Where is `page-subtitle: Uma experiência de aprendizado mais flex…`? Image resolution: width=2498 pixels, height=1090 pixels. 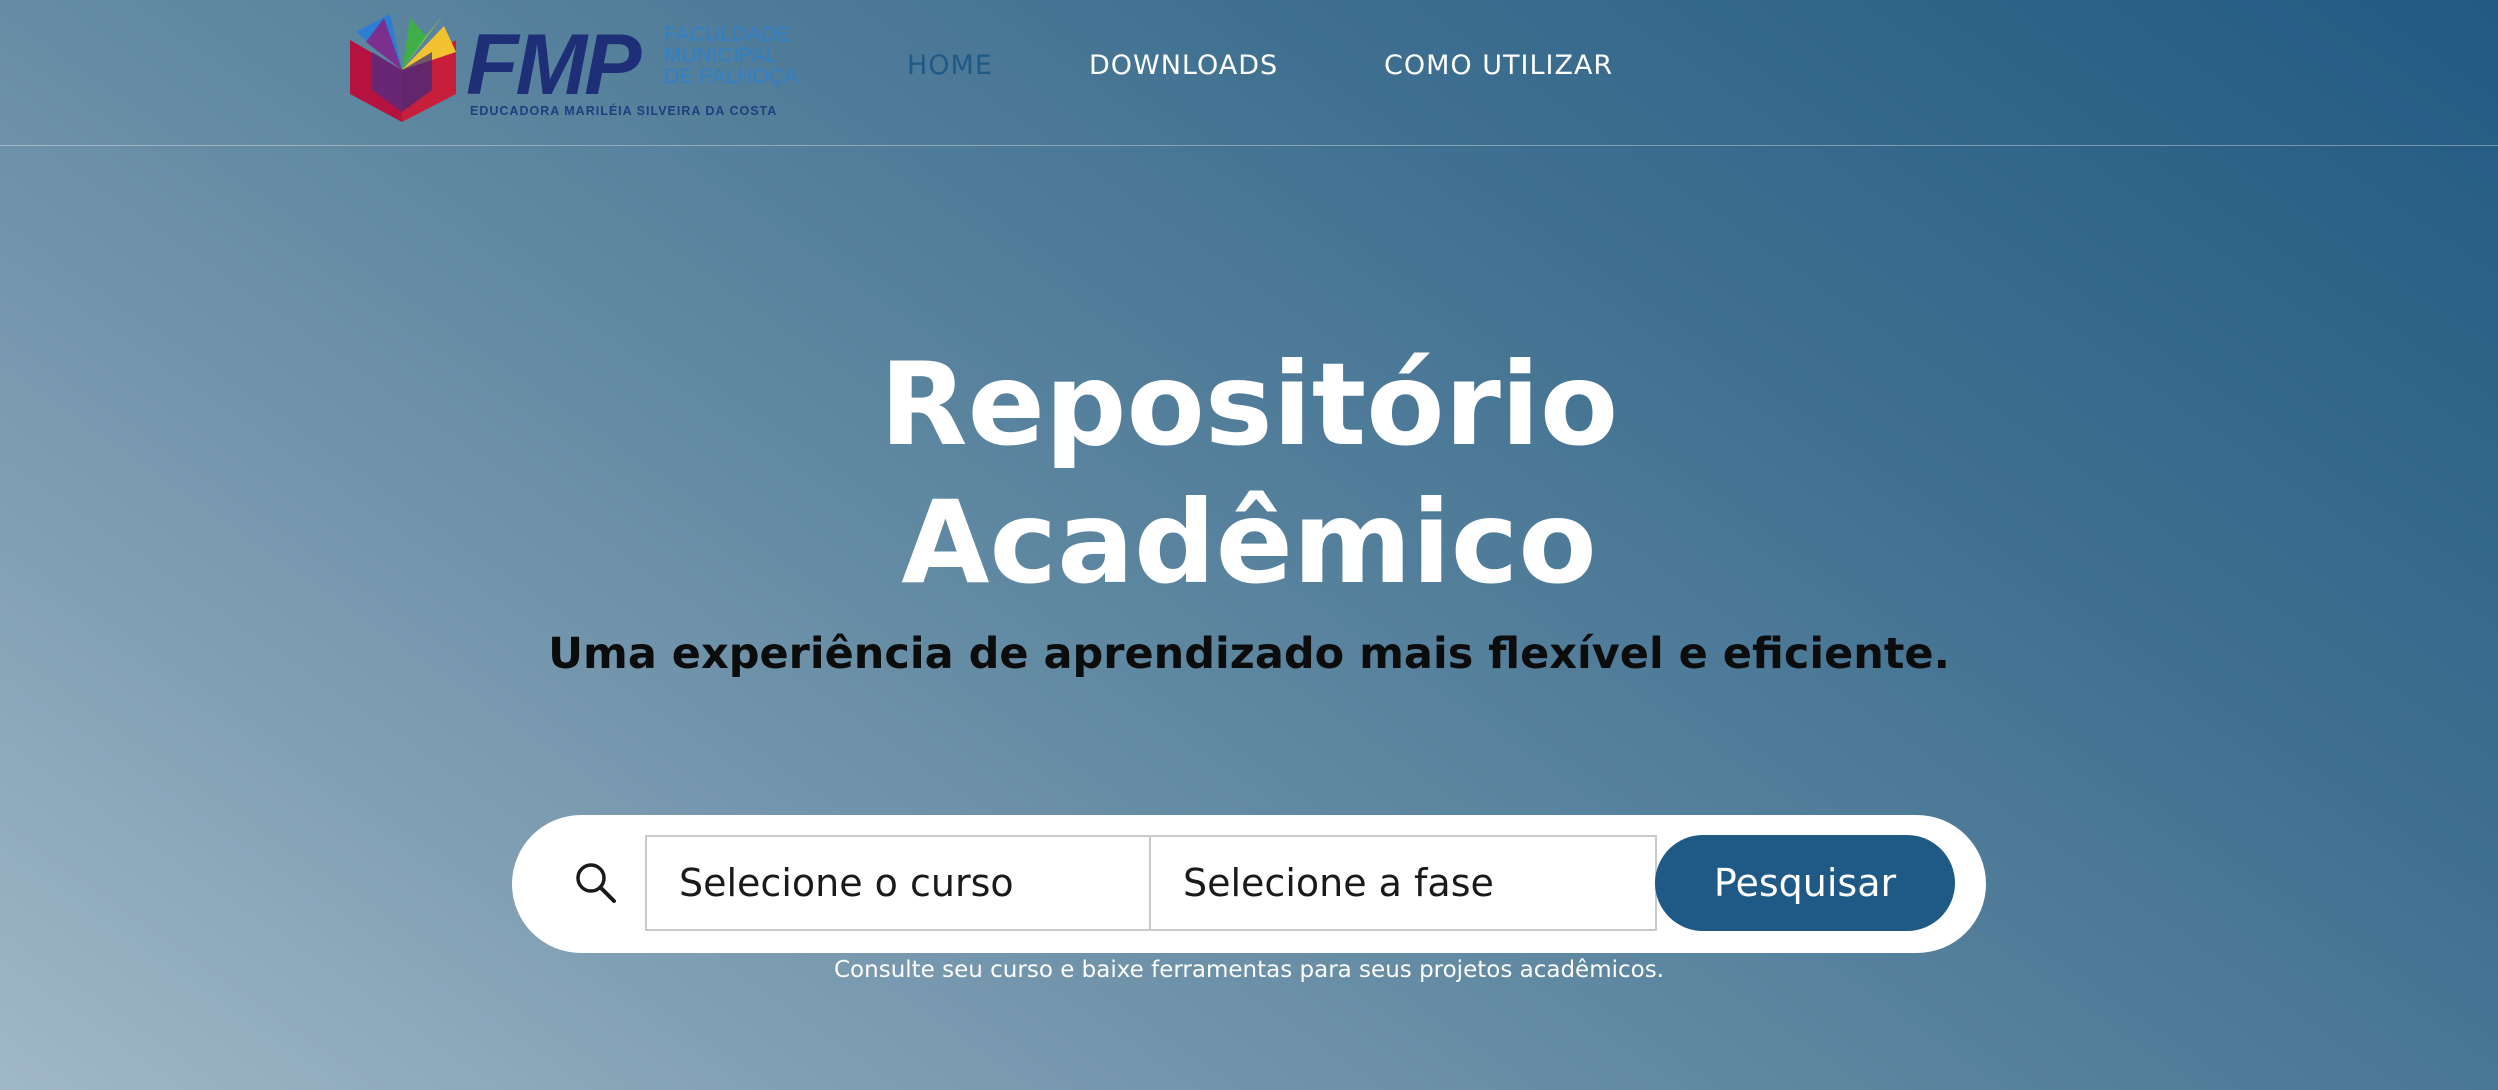 page-subtitle: Uma experiência de aprendizado mais flex… is located at coordinates (1249, 654).